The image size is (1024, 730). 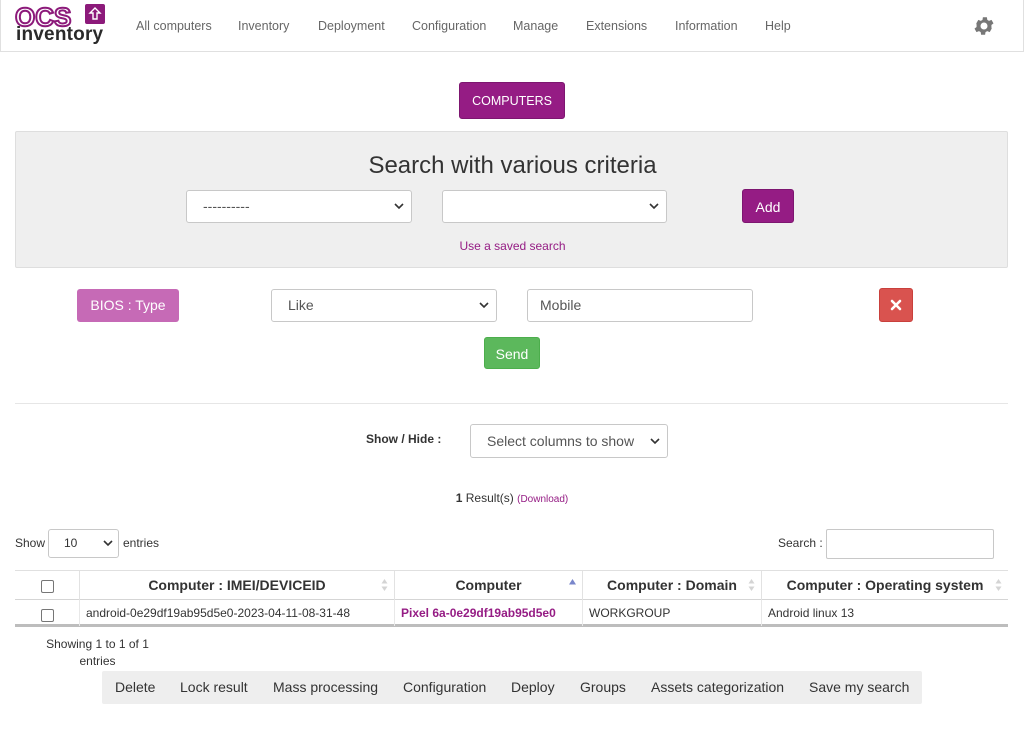 What do you see at coordinates (640, 305) in the screenshot?
I see `criterion-value-input: Mobile` at bounding box center [640, 305].